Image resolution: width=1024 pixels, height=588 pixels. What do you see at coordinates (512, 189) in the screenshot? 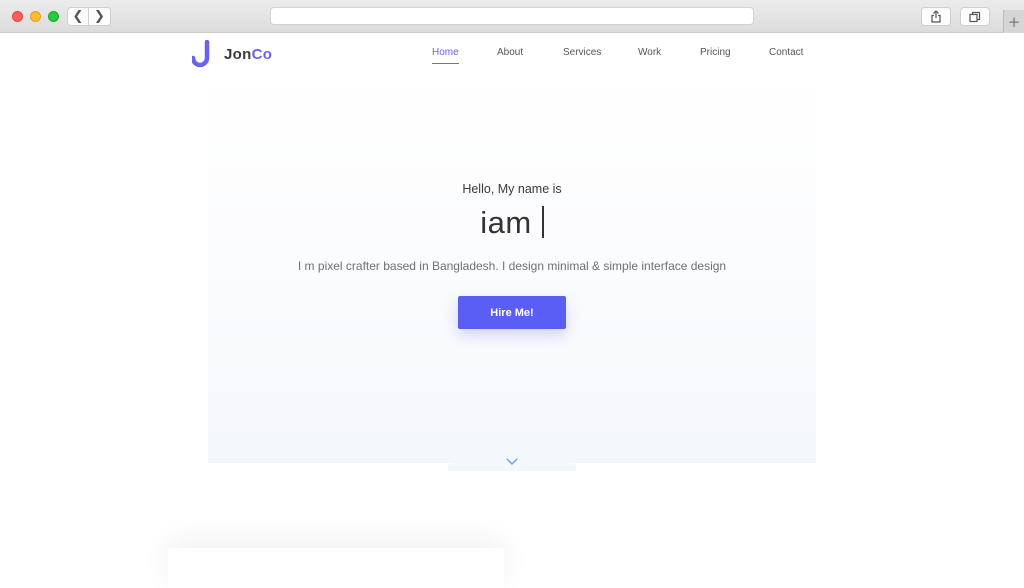
I see `hero-greeting: Hello, My name is` at bounding box center [512, 189].